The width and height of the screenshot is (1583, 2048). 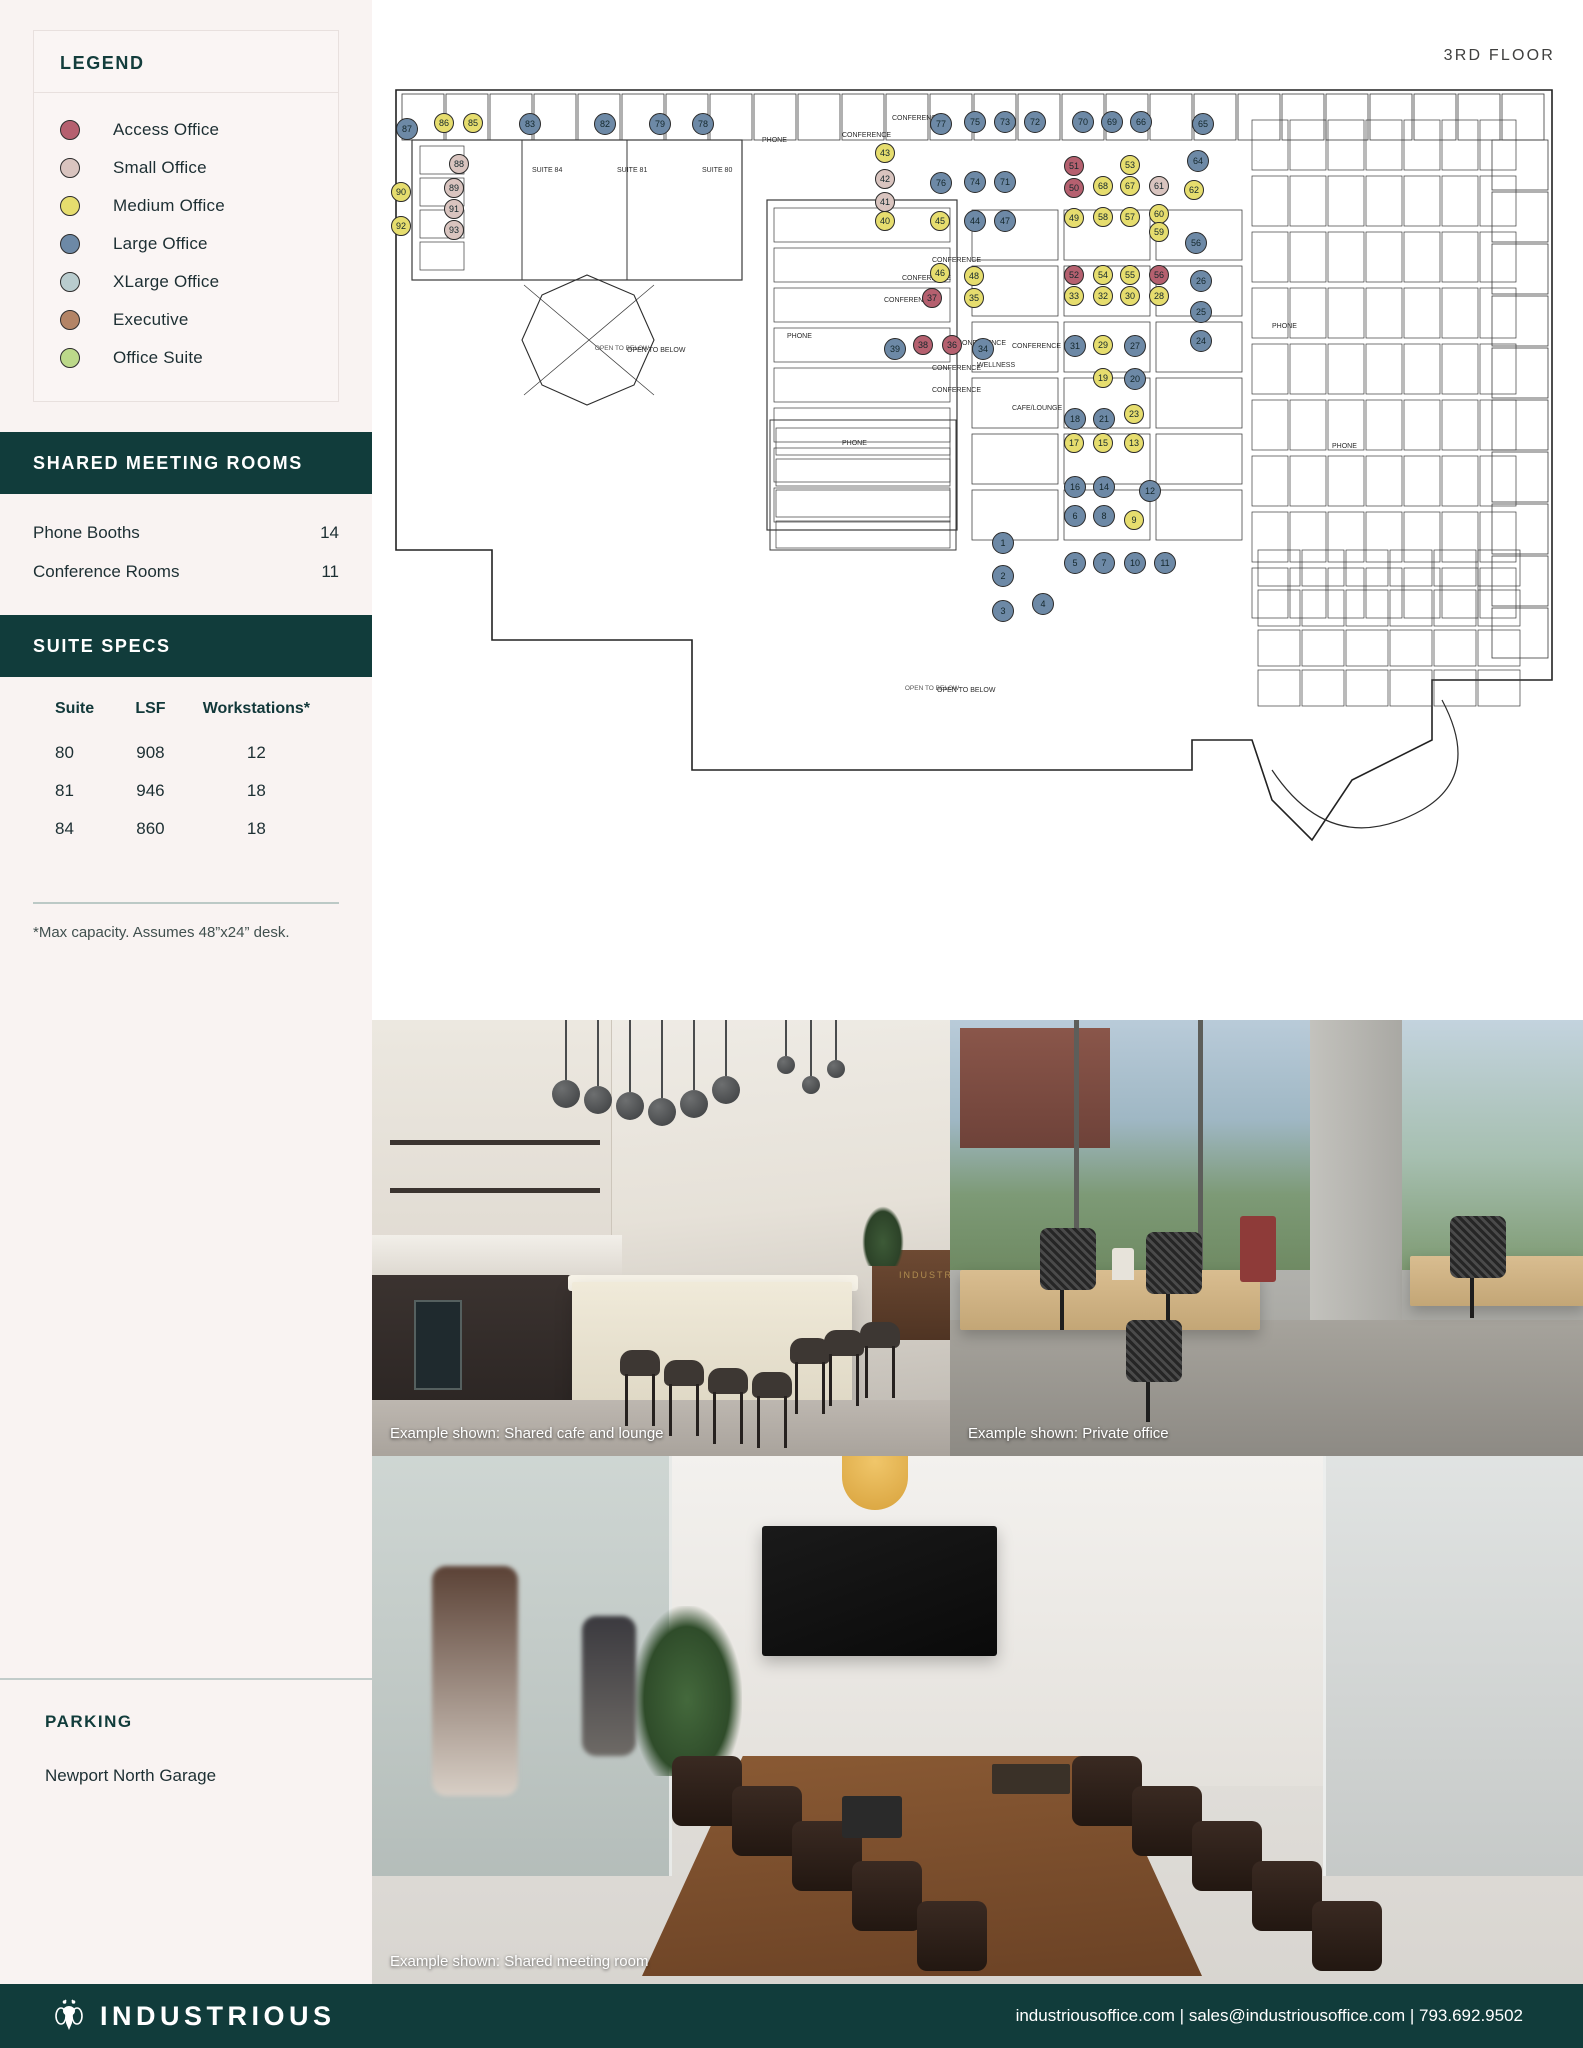 I want to click on office-marker: 19, so click(x=1103, y=378).